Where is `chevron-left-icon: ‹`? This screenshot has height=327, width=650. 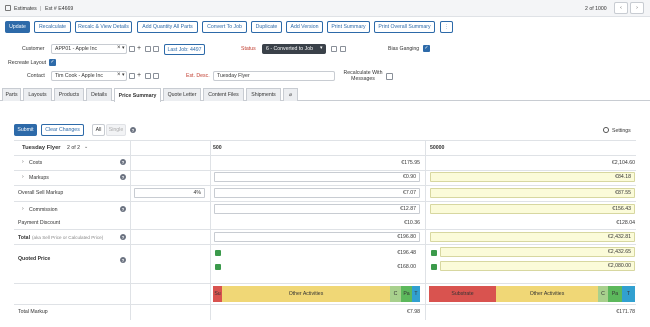 chevron-left-icon: ‹ is located at coordinates (621, 8).